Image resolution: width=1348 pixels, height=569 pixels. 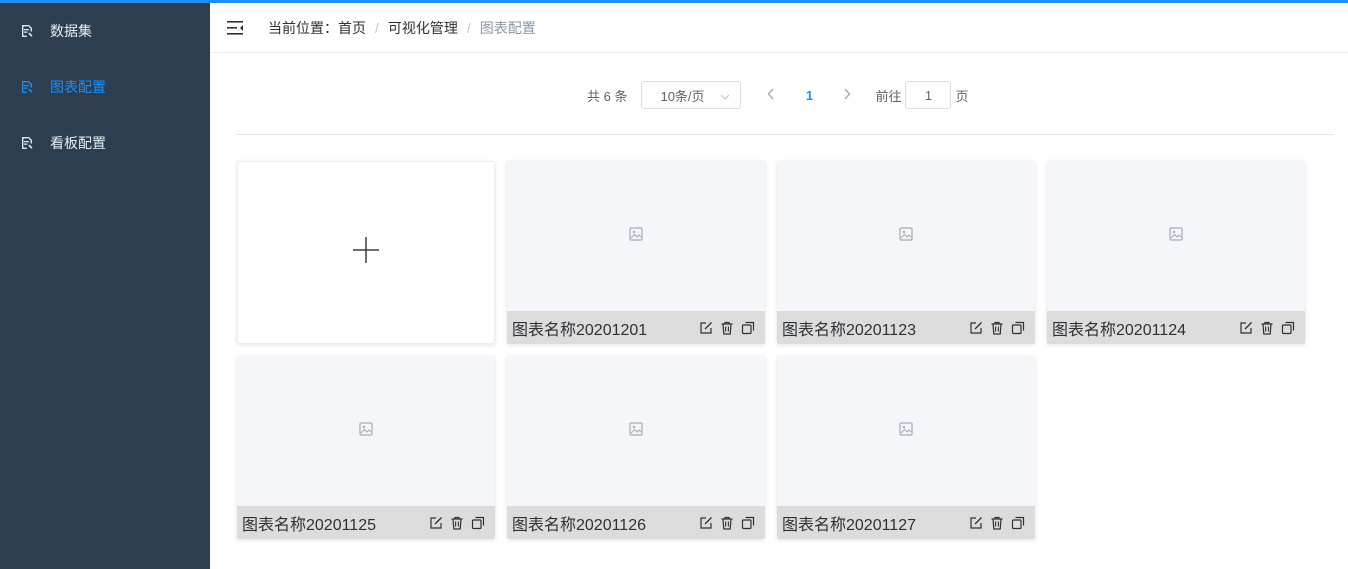 I want to click on sidebar-item-chart-config: 图表配置, so click(x=105, y=87).